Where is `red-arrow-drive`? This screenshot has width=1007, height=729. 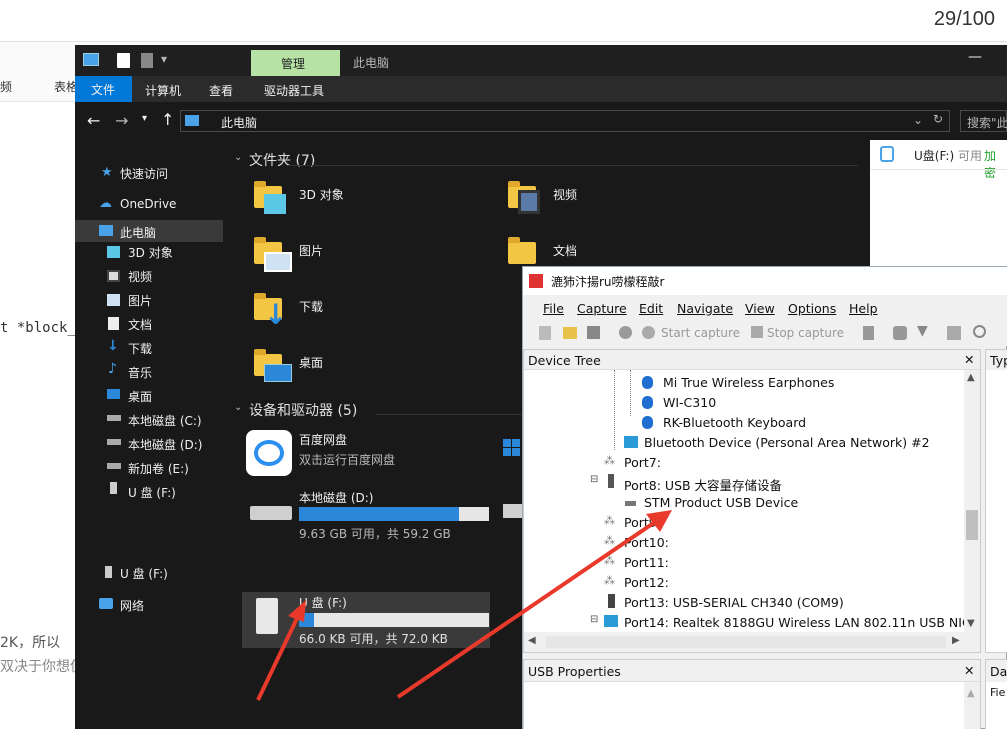 red-arrow-drive is located at coordinates (279, 656).